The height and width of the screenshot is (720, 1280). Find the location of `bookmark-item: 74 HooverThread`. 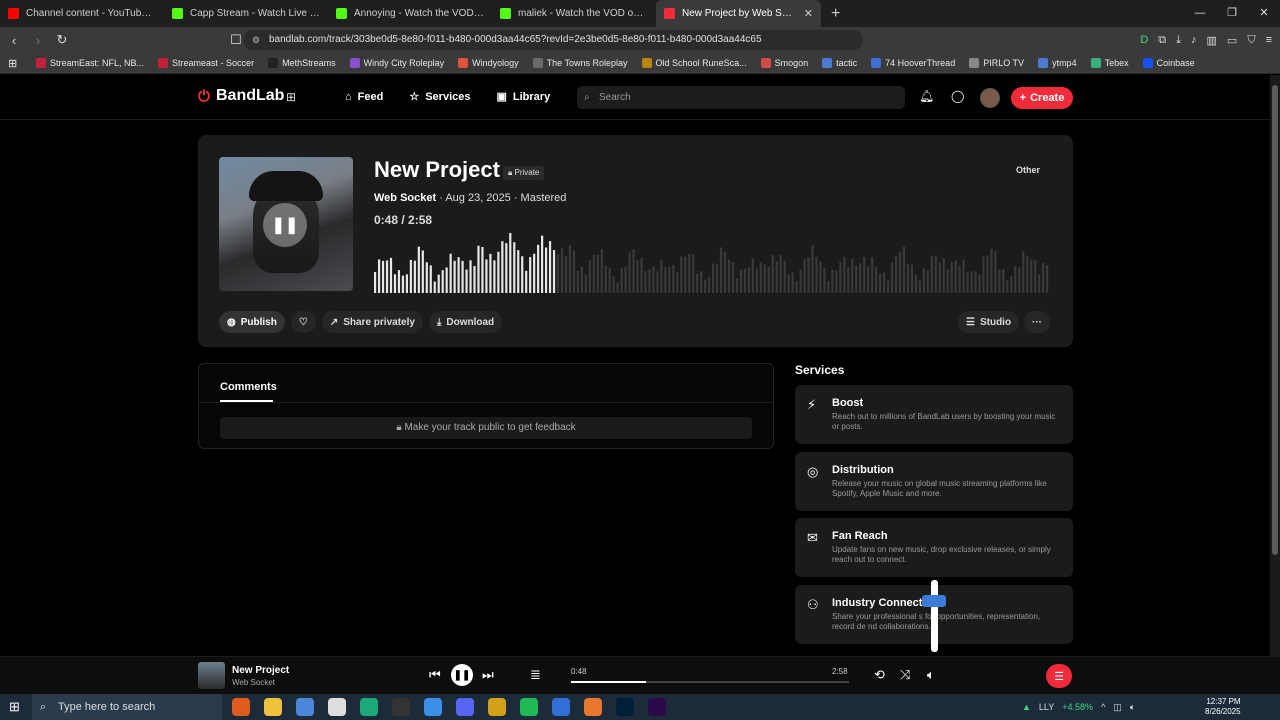

bookmark-item: 74 HooverThread is located at coordinates (913, 63).